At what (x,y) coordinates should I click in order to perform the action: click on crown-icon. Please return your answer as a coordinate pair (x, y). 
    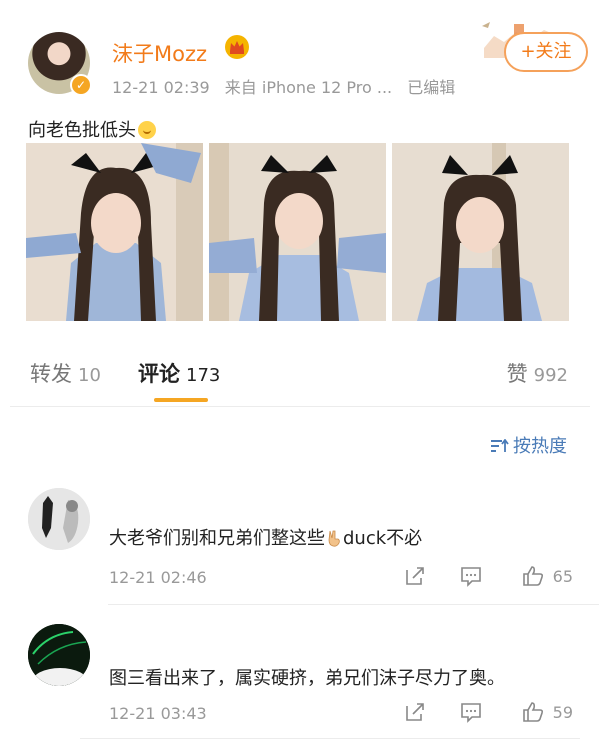
    Looking at the image, I should click on (237, 47).